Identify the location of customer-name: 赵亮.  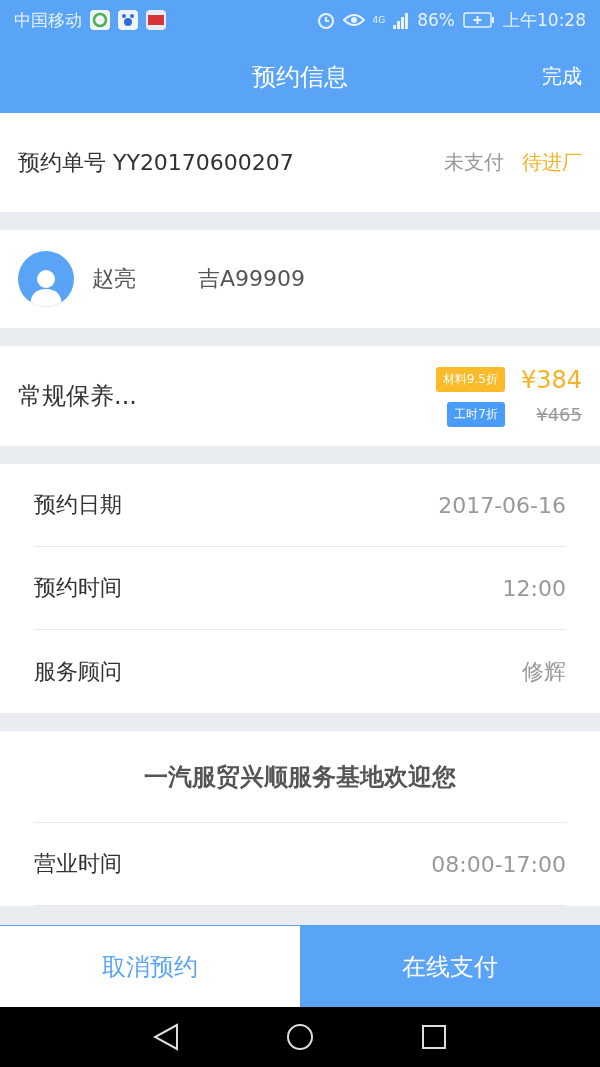
(114, 279).